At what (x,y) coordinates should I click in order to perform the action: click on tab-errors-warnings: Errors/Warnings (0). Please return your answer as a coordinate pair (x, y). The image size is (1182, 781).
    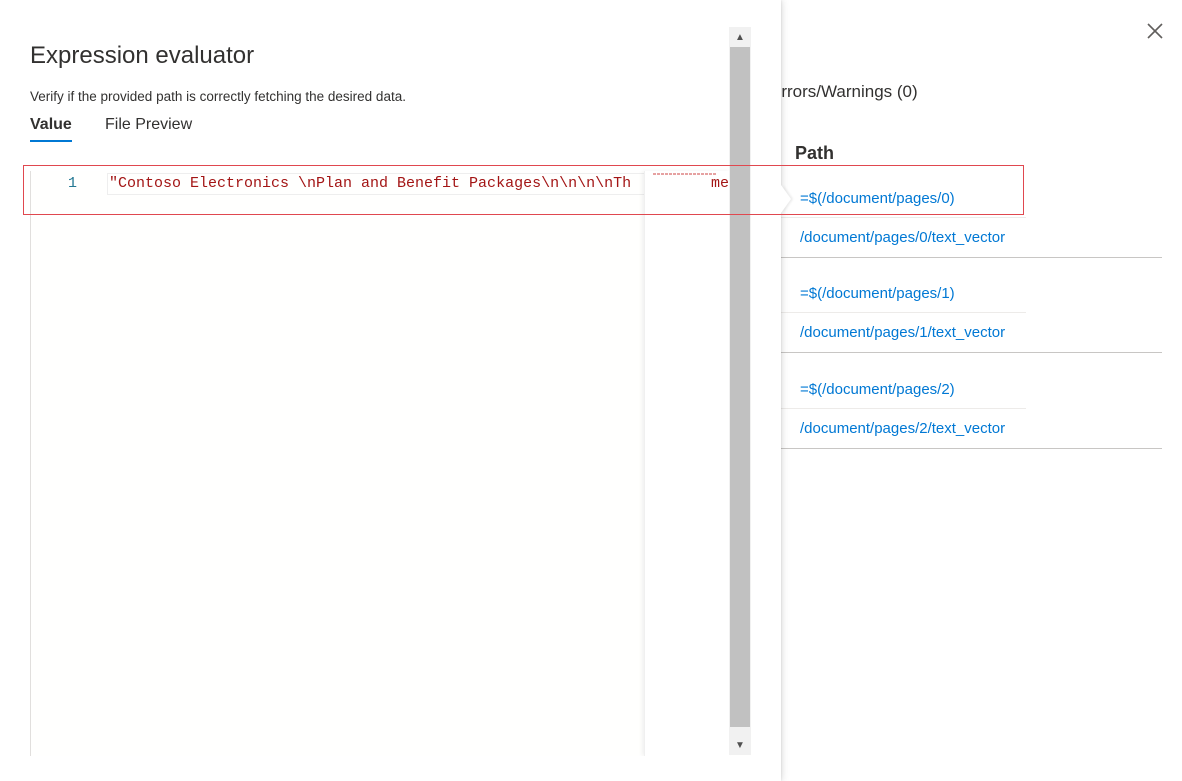
    Looking at the image, I should click on (844, 92).